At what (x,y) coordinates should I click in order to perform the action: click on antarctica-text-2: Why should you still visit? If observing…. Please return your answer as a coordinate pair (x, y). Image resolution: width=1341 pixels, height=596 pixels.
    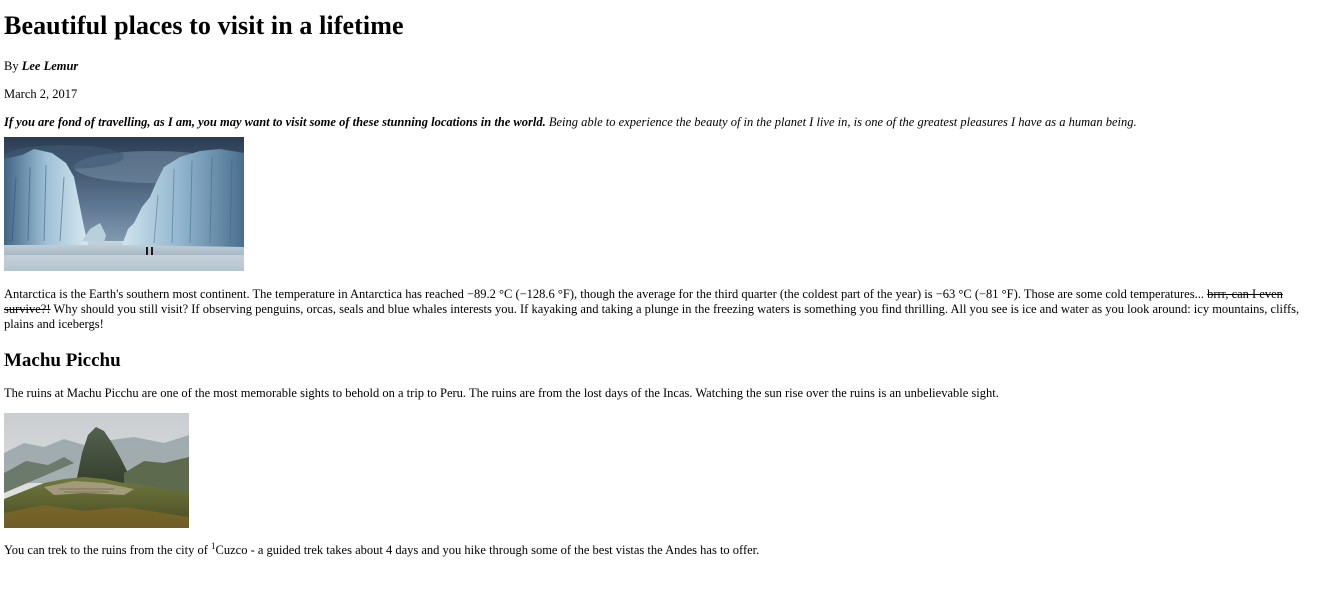
    Looking at the image, I should click on (652, 316).